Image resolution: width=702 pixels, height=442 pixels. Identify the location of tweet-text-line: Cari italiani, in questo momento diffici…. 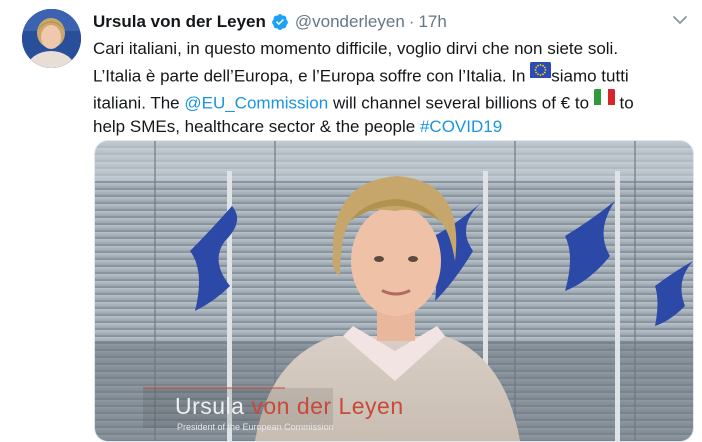
(393, 49).